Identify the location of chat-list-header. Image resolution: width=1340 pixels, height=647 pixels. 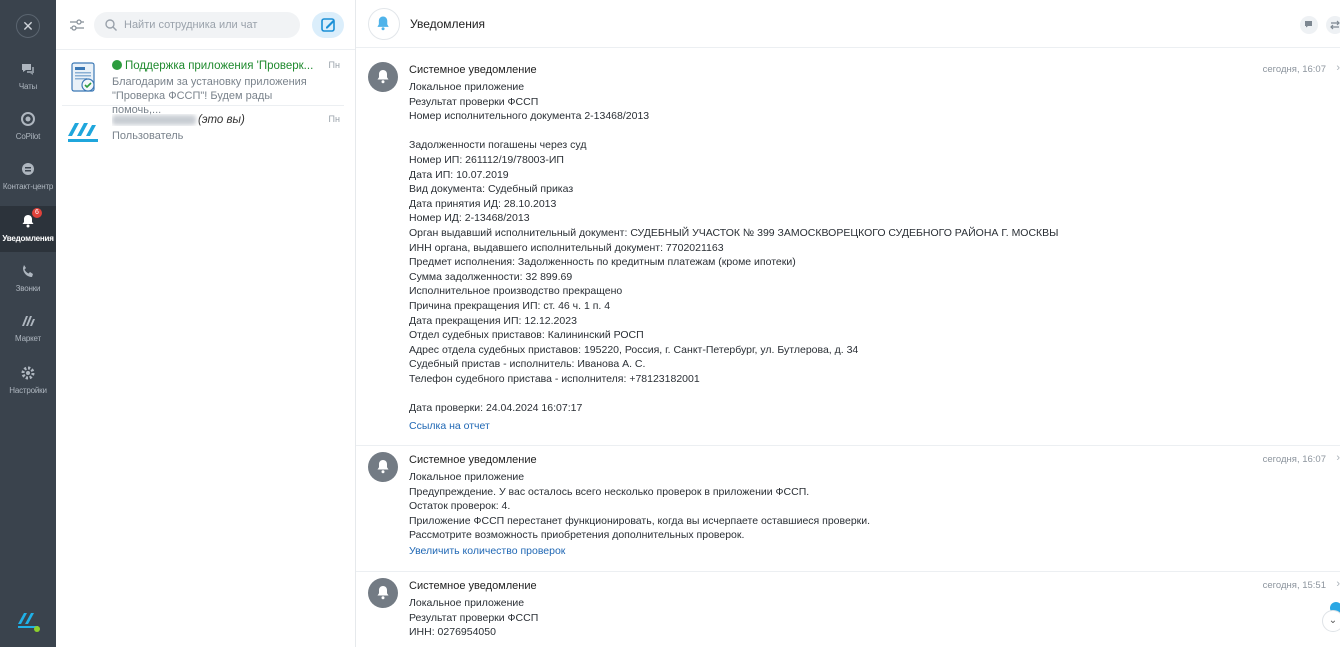
(205, 25).